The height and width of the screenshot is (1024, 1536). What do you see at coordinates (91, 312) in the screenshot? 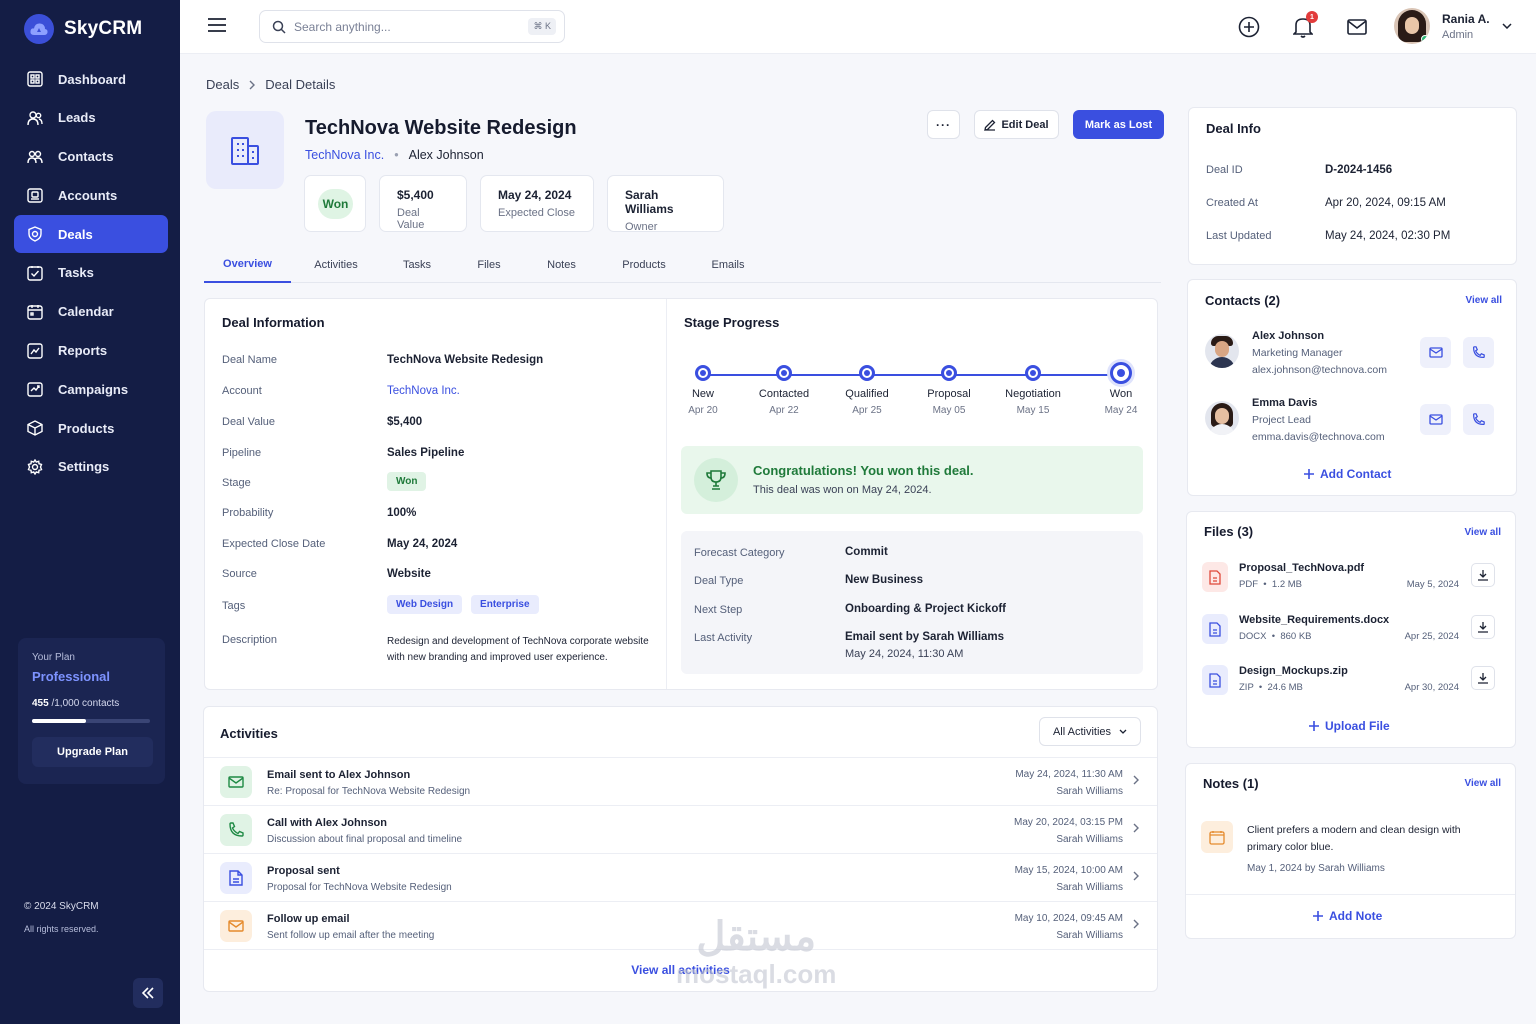
I see `sidebar-item-calendar: Calendar` at bounding box center [91, 312].